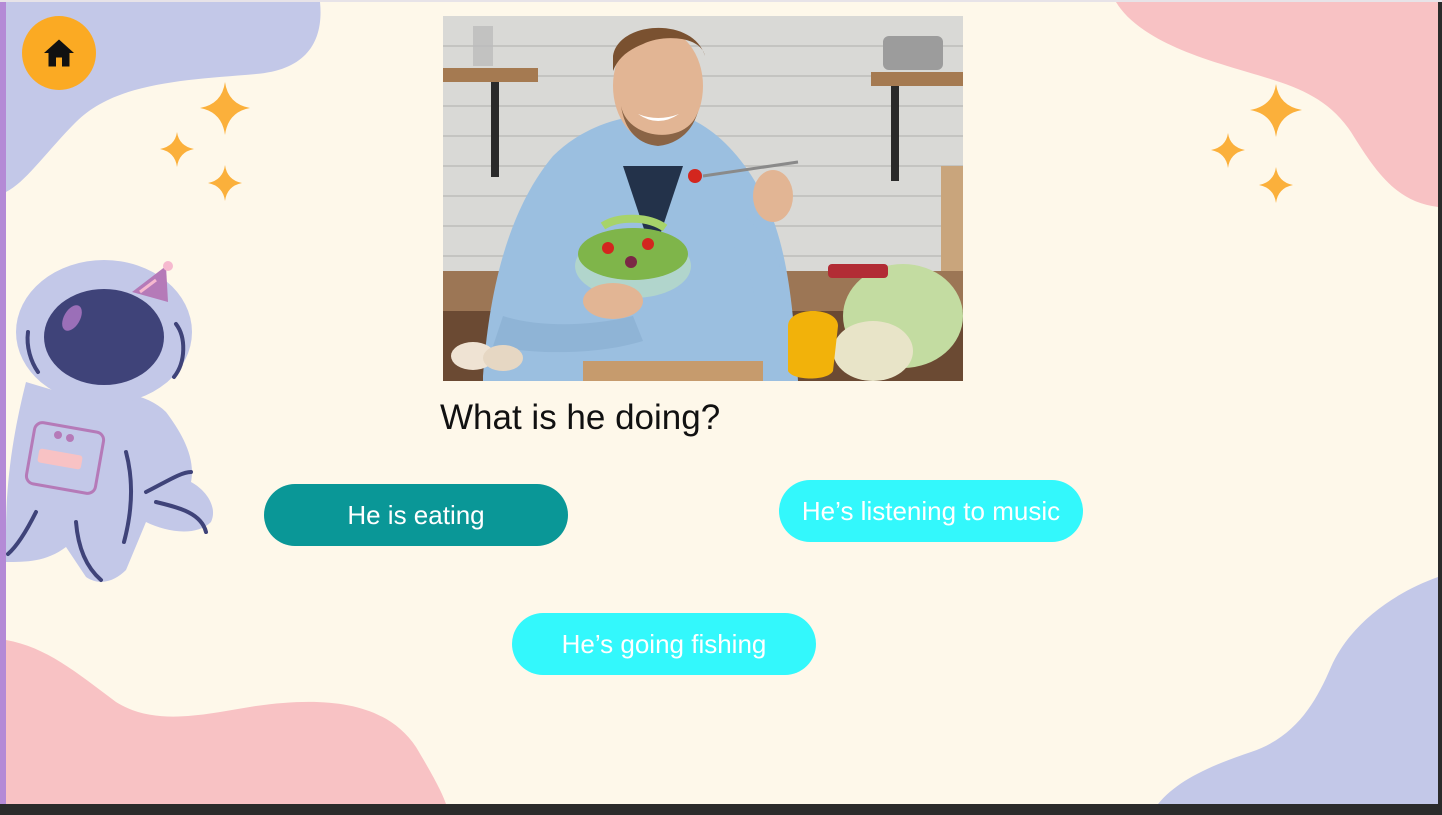 This screenshot has height=815, width=1442. Describe the element at coordinates (580, 417) in the screenshot. I see `question-text: What is he doing?` at that location.